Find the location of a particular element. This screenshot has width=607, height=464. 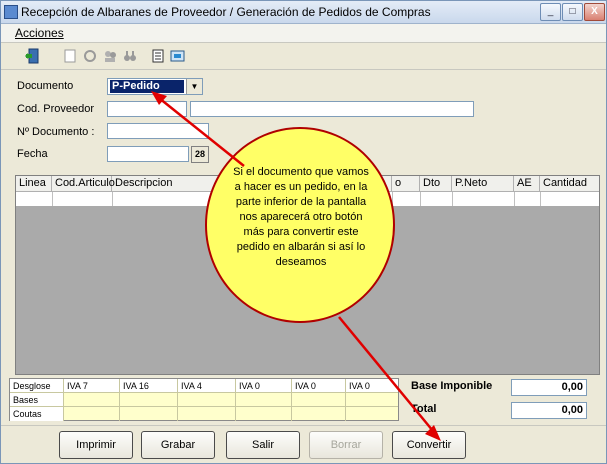

col-pneto: P.Neto is located at coordinates (483, 183).